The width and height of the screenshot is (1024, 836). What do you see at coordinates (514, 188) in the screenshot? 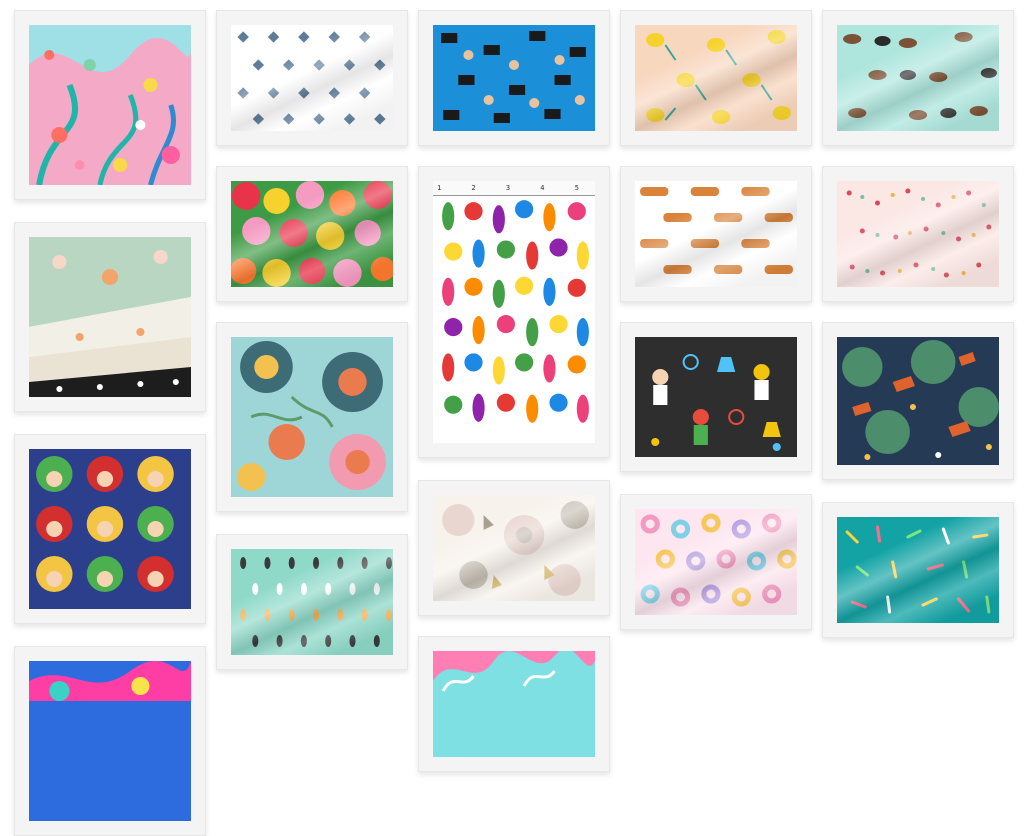
I see `measurement-ruler: 1 2 3 4 5 6 7 8` at bounding box center [514, 188].